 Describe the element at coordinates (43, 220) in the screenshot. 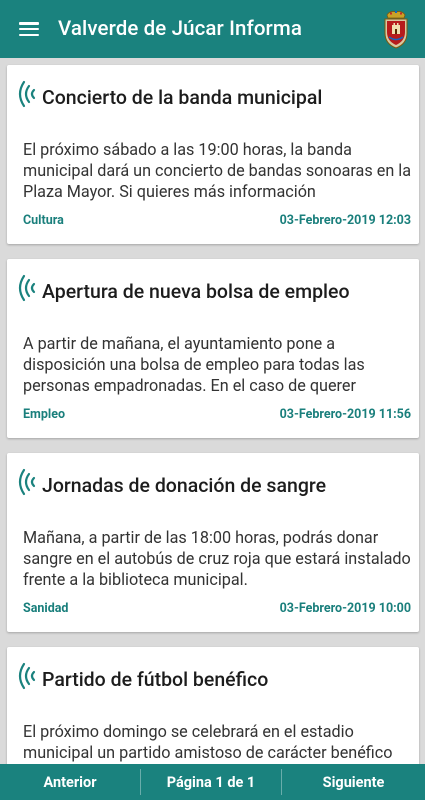

I see `news-category: Cultura` at that location.